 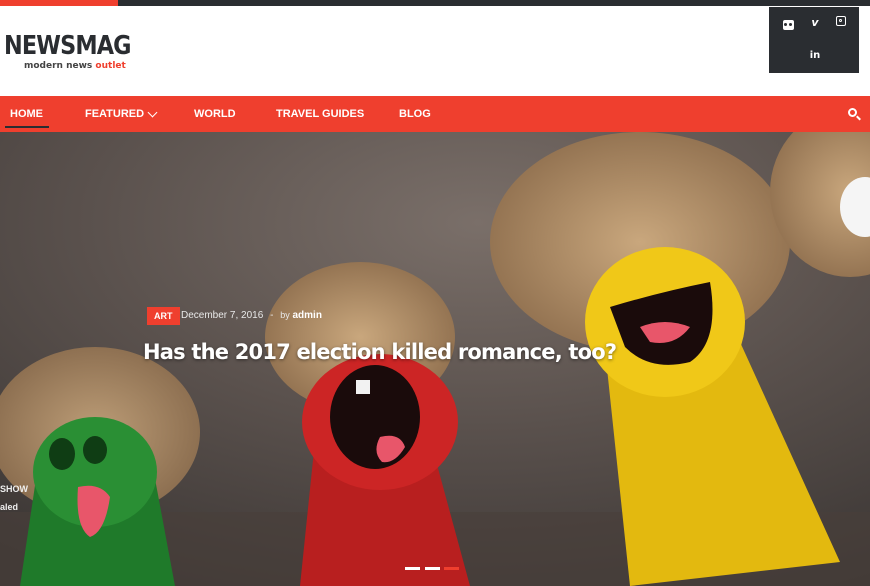 I want to click on post-meta: December 7, 2016 - by admin, so click(x=251, y=315).